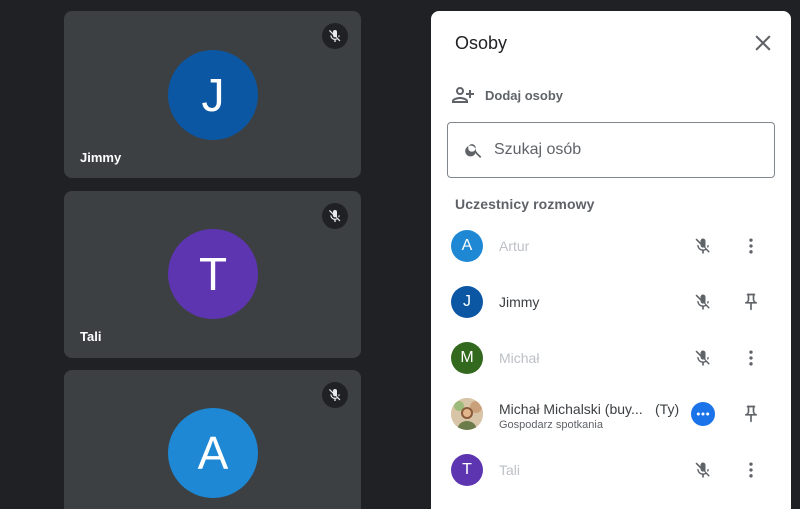  I want to click on close-button, so click(763, 43).